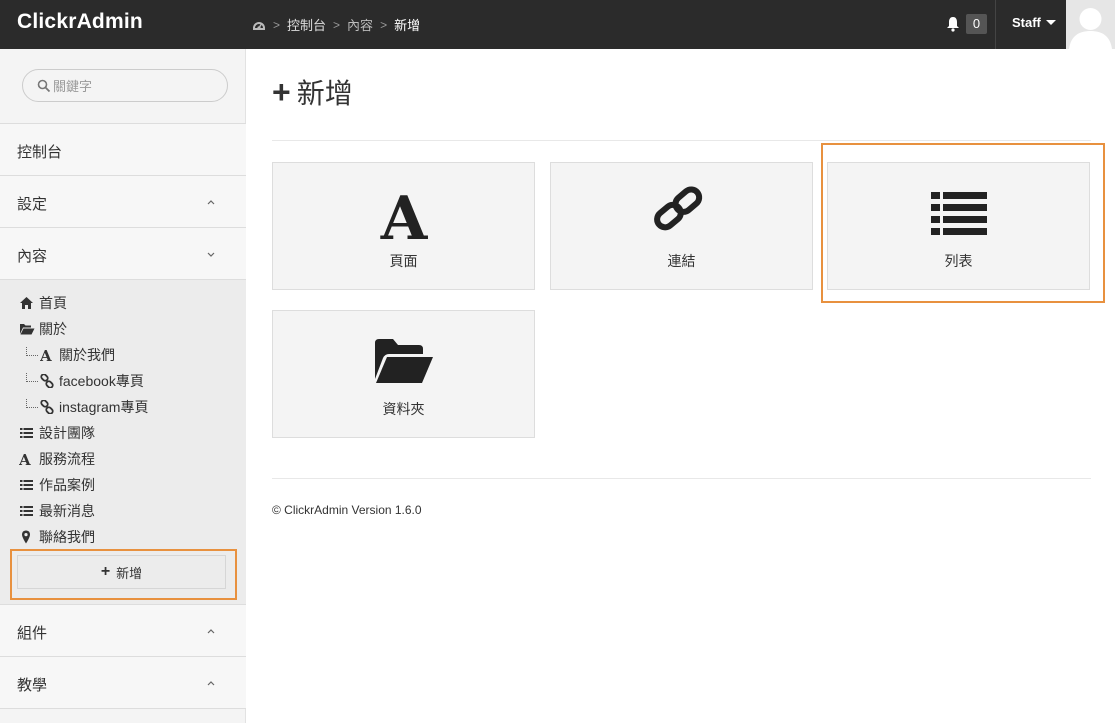 The image size is (1115, 723). Describe the element at coordinates (1050, 22) in the screenshot. I see `caret-down-icon` at that location.